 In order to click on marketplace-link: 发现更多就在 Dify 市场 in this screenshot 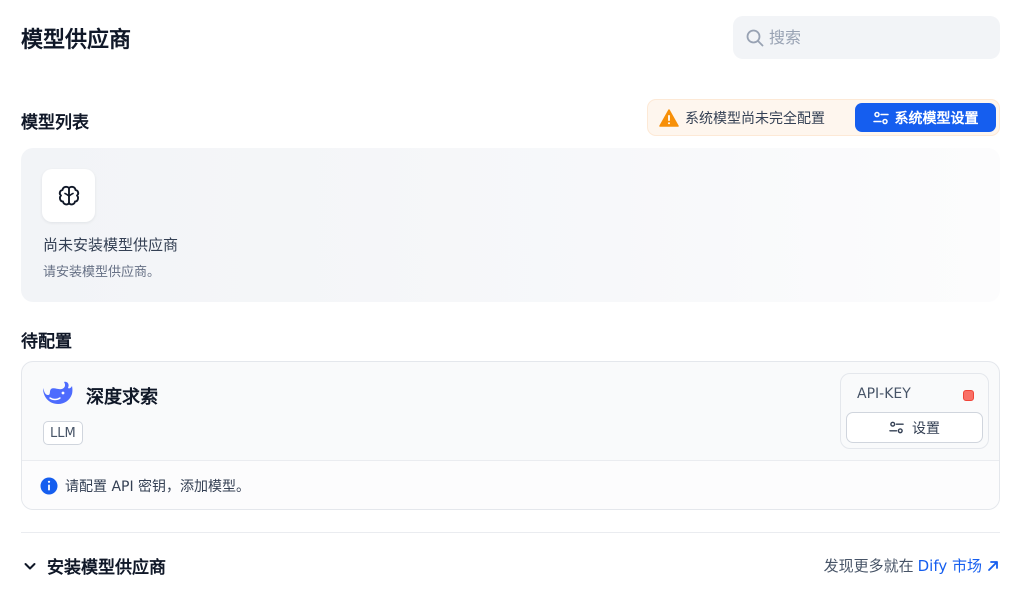, I will do `click(912, 565)`.